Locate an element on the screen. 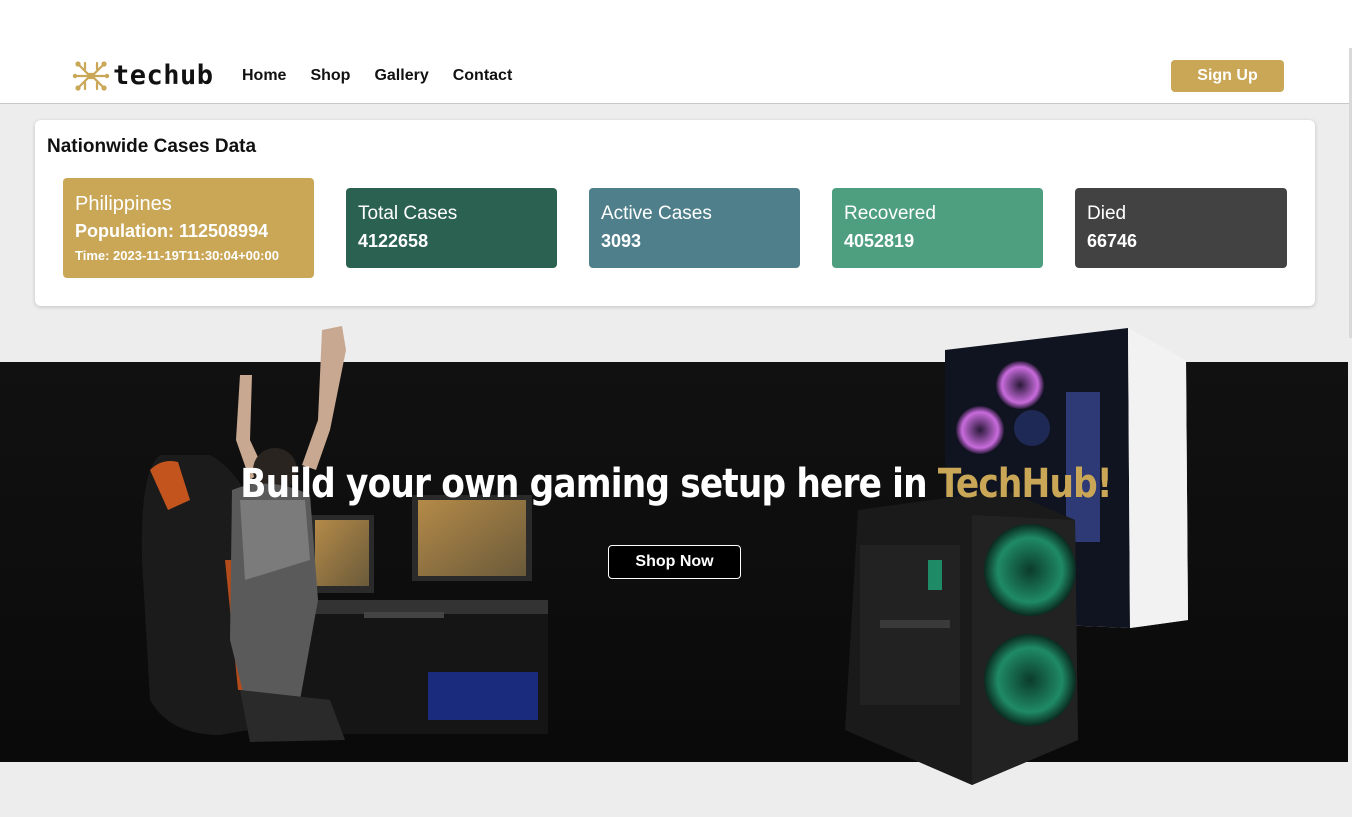  panel-title: Nationwide Cases Data is located at coordinates (152, 146).